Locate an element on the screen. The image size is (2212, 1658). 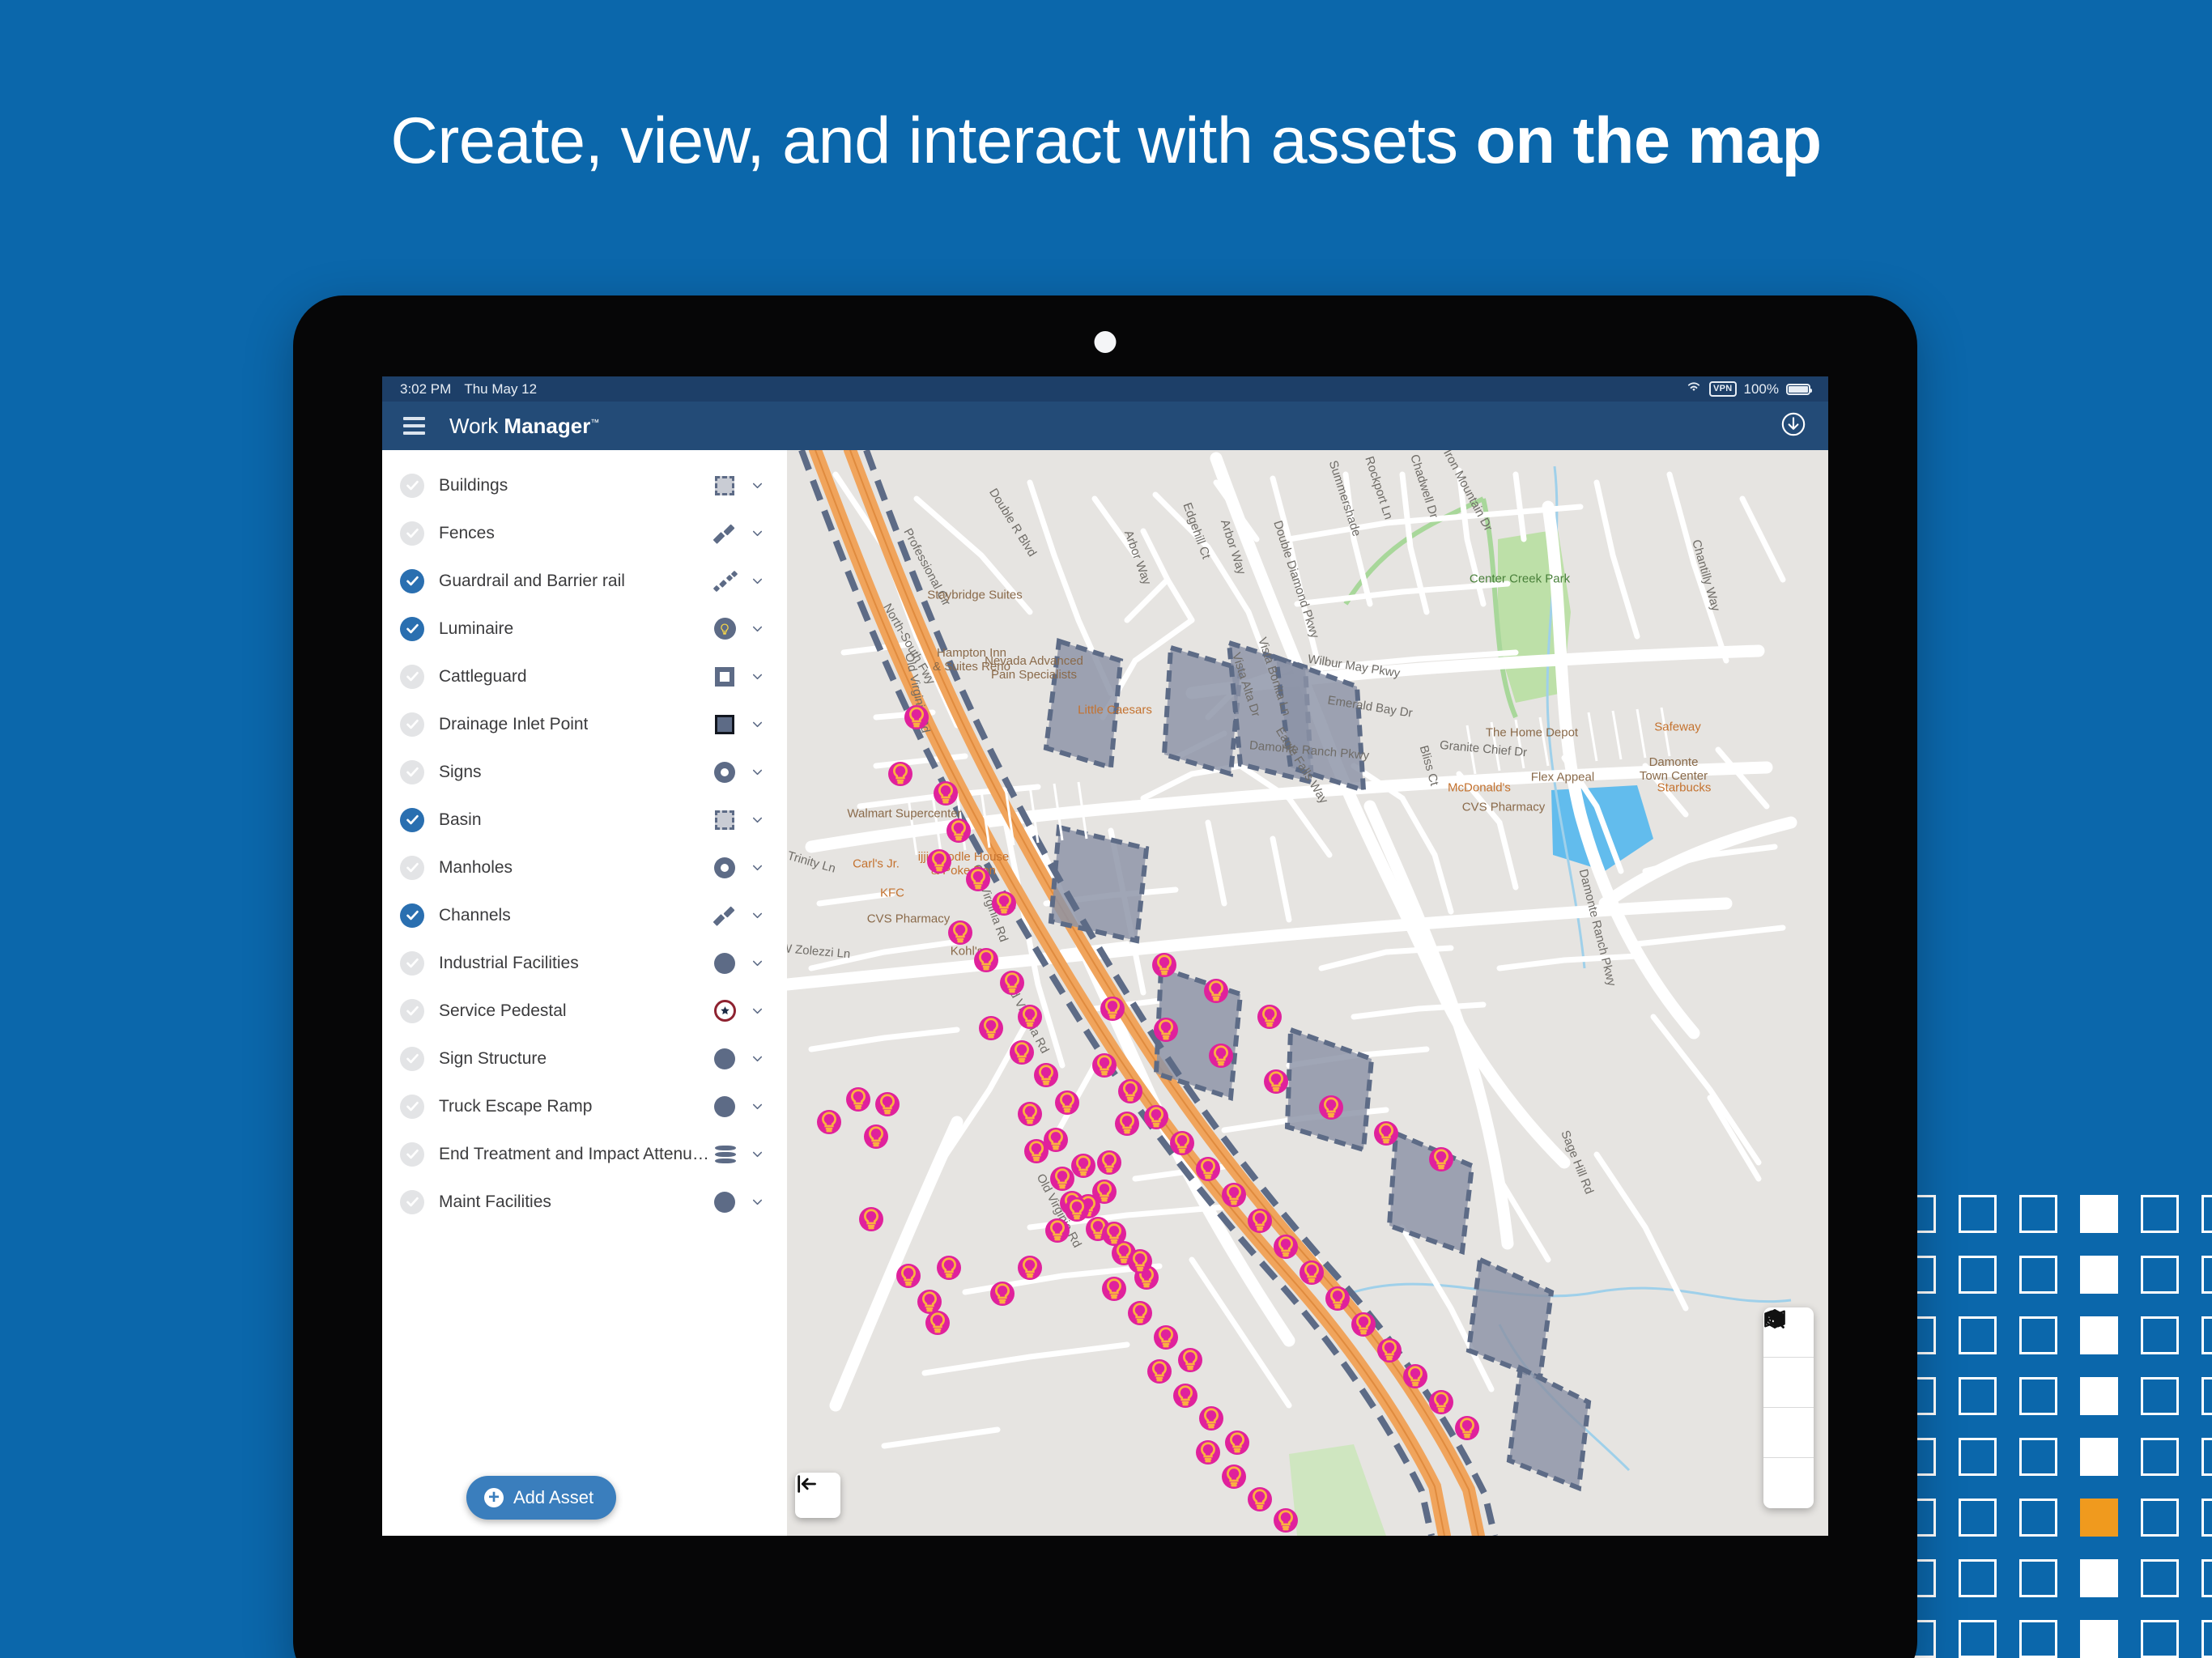
layers-3d-icon is located at coordinates (1789, 1408).